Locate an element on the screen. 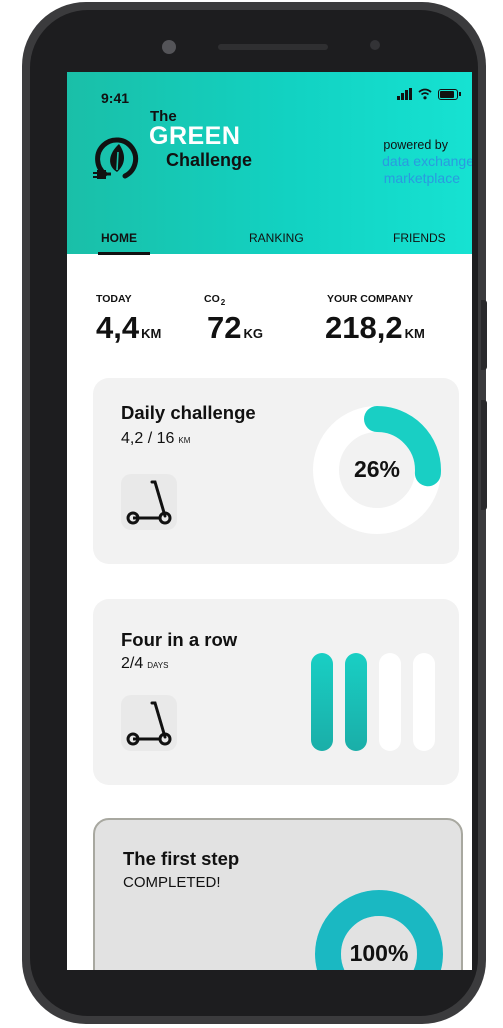  sensor-icon is located at coordinates (375, 45).